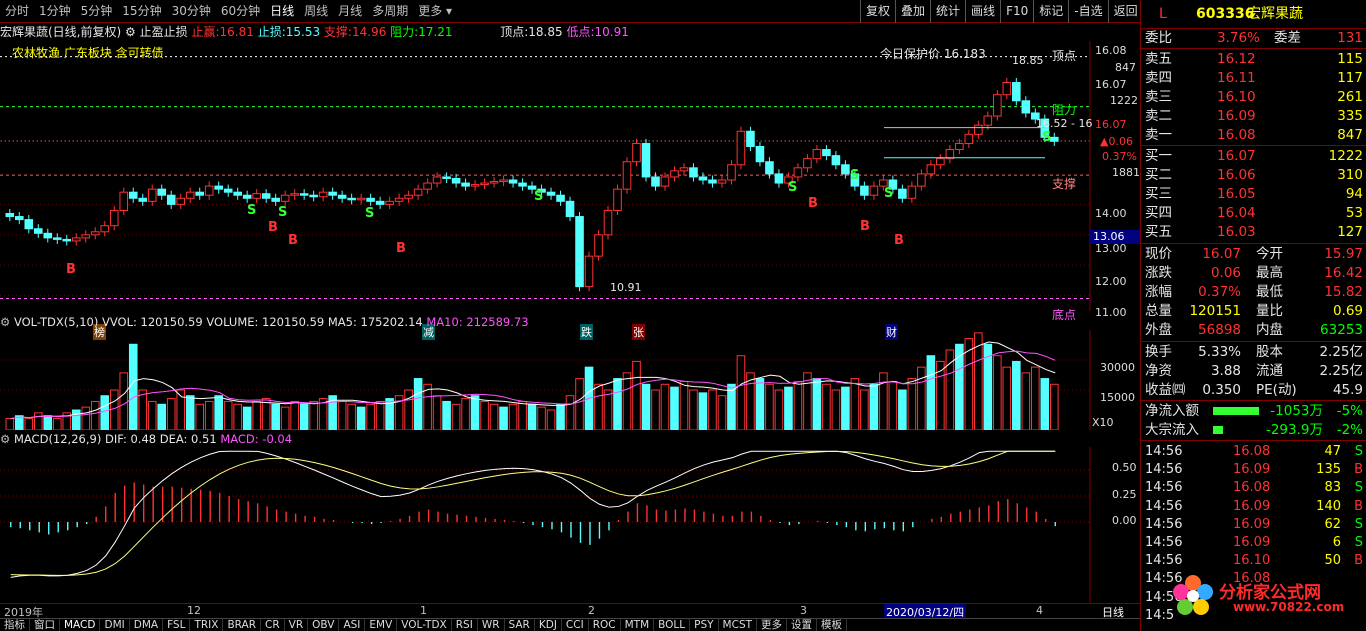  I want to click on indicator-tab: KDJ, so click(548, 625).